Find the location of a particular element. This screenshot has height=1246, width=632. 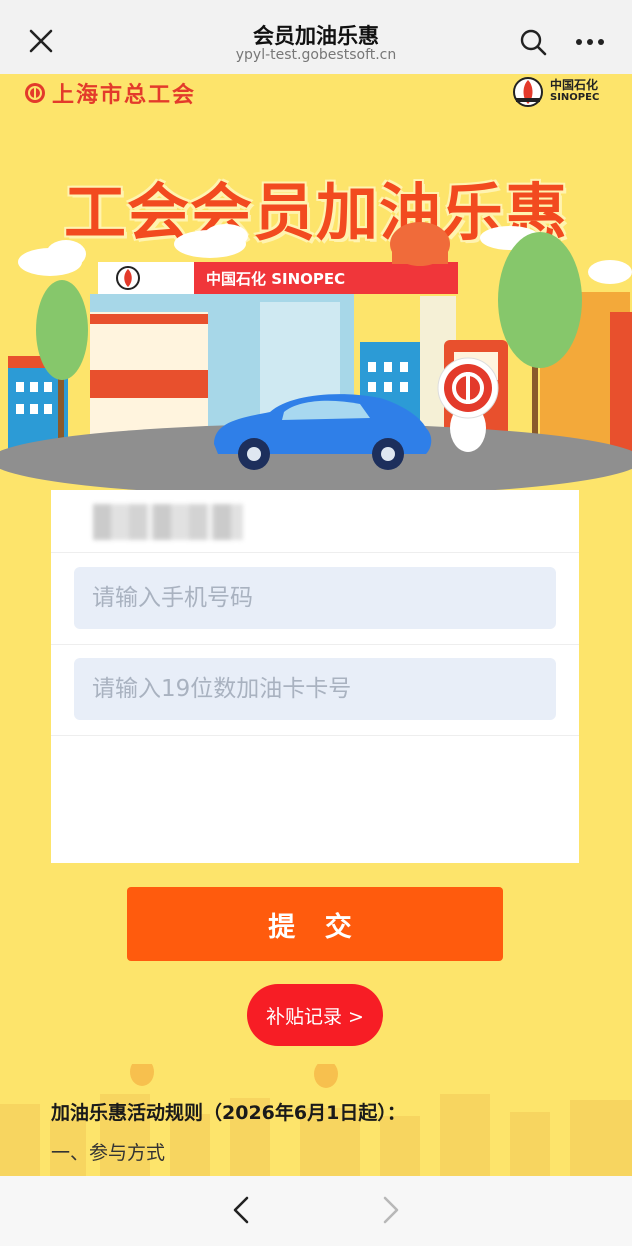

union-name: 上海市总工会 is located at coordinates (124, 95).